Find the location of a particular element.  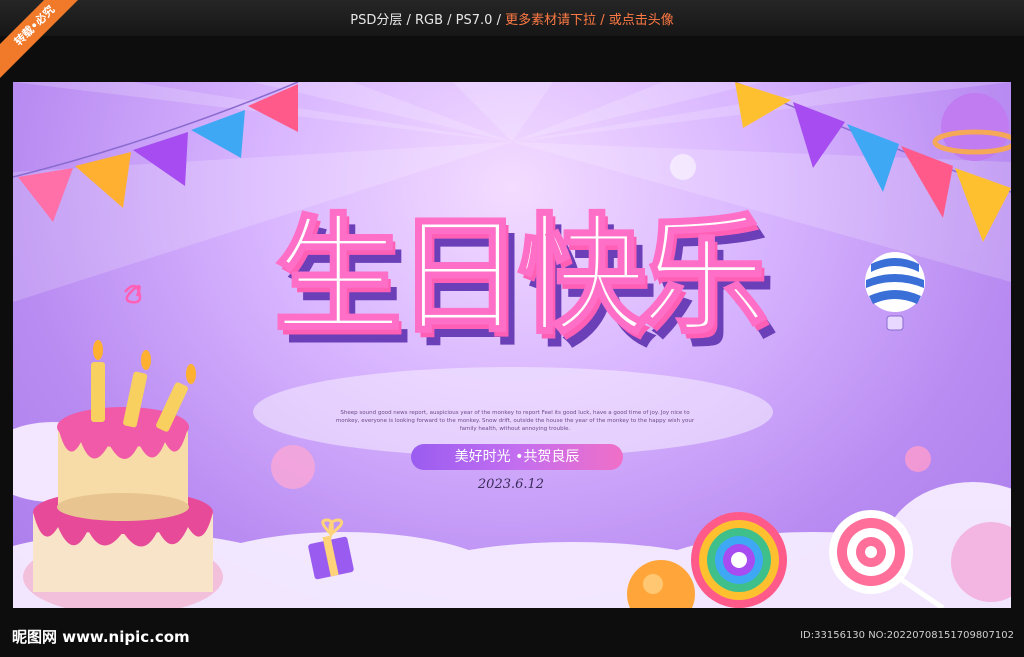

more-materials-text: 更多素材请下拉 / 或点击头像 is located at coordinates (589, 20).